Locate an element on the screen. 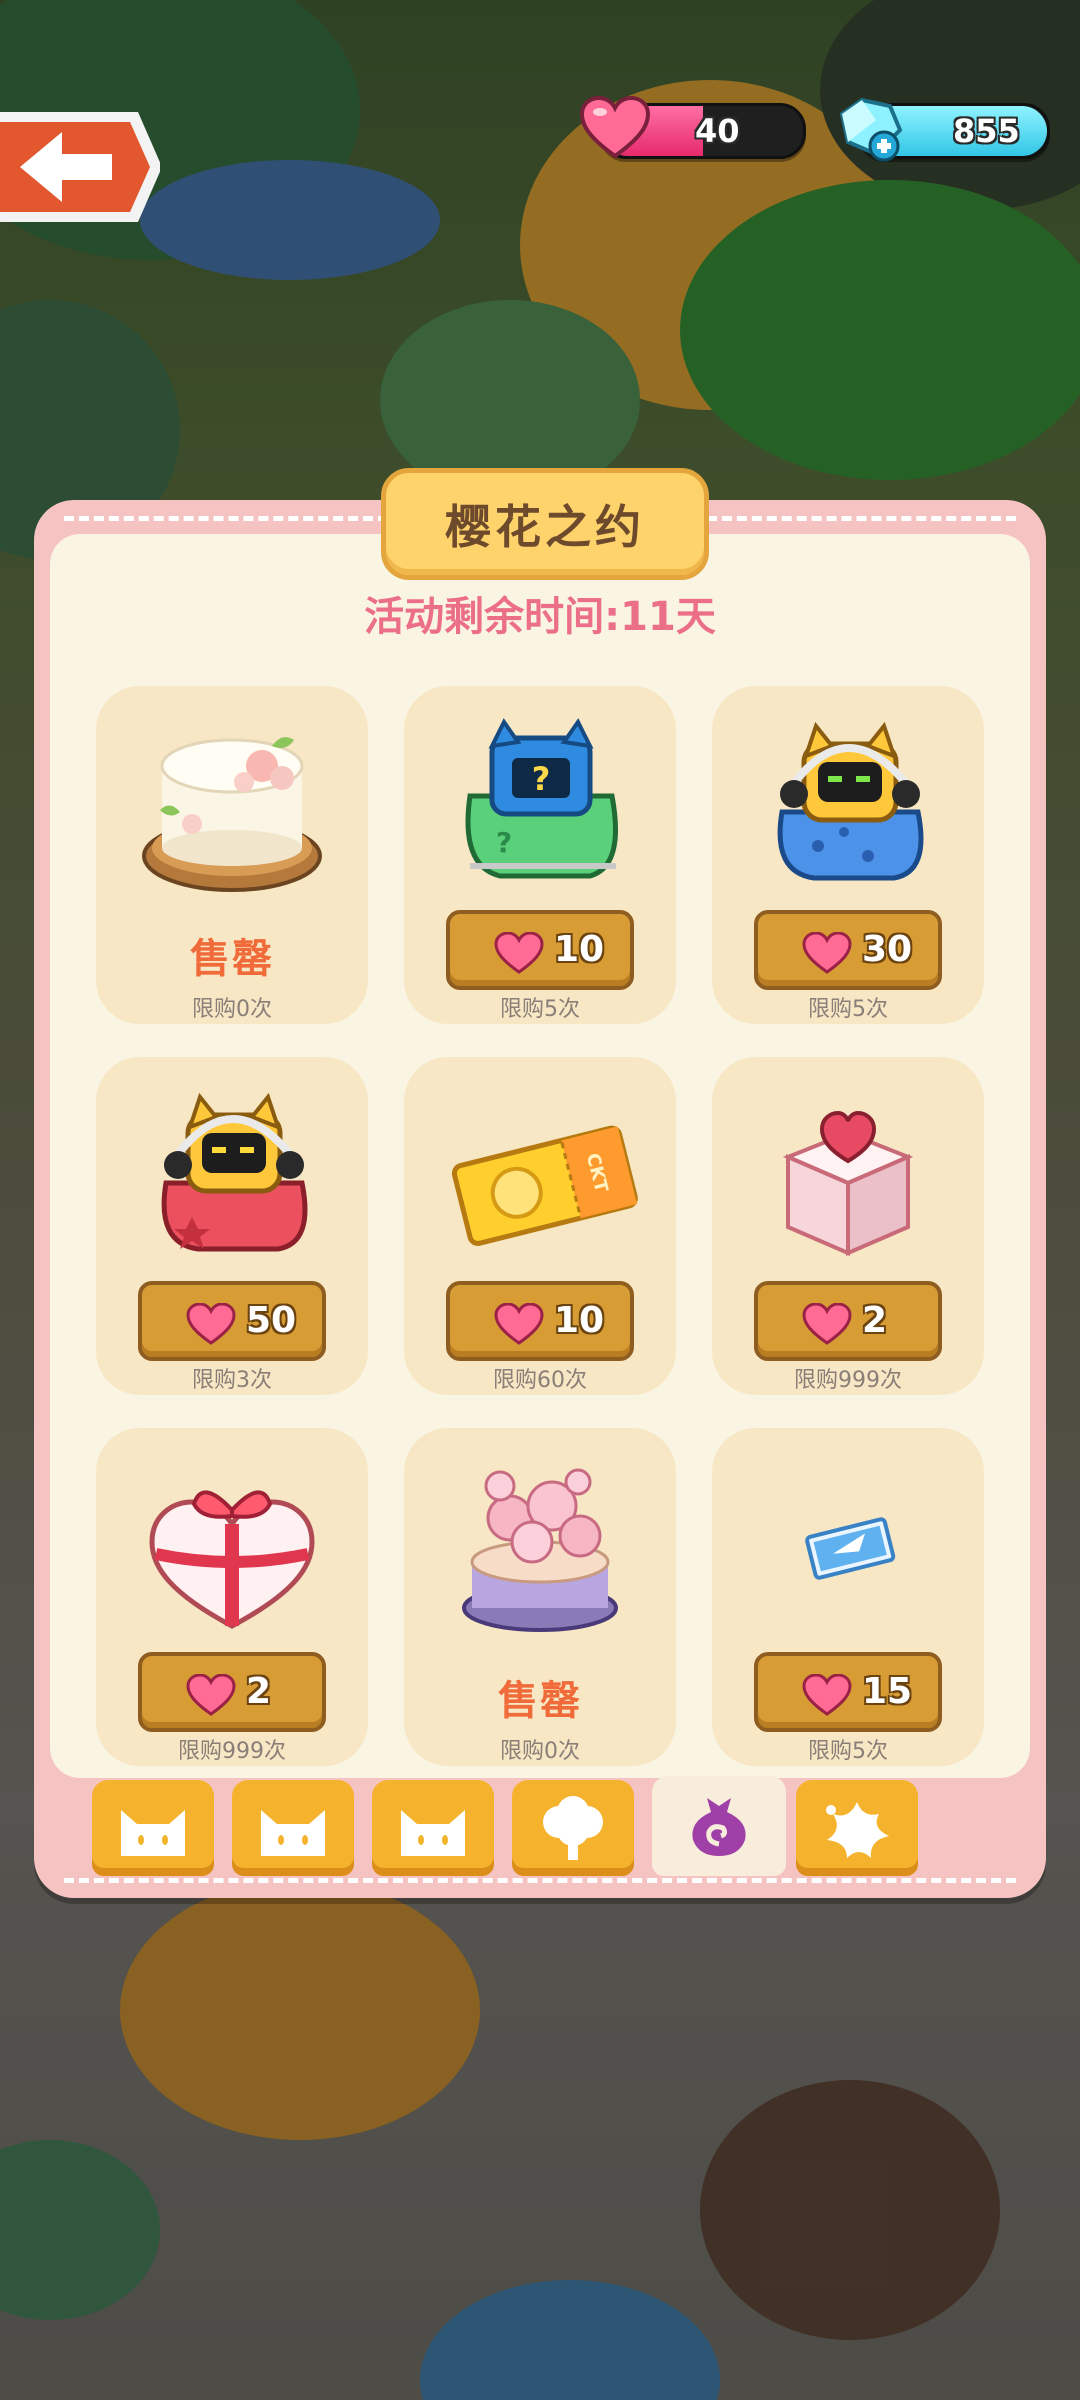 This screenshot has height=2400, width=1080. buy-button: 50 is located at coordinates (232, 1321).